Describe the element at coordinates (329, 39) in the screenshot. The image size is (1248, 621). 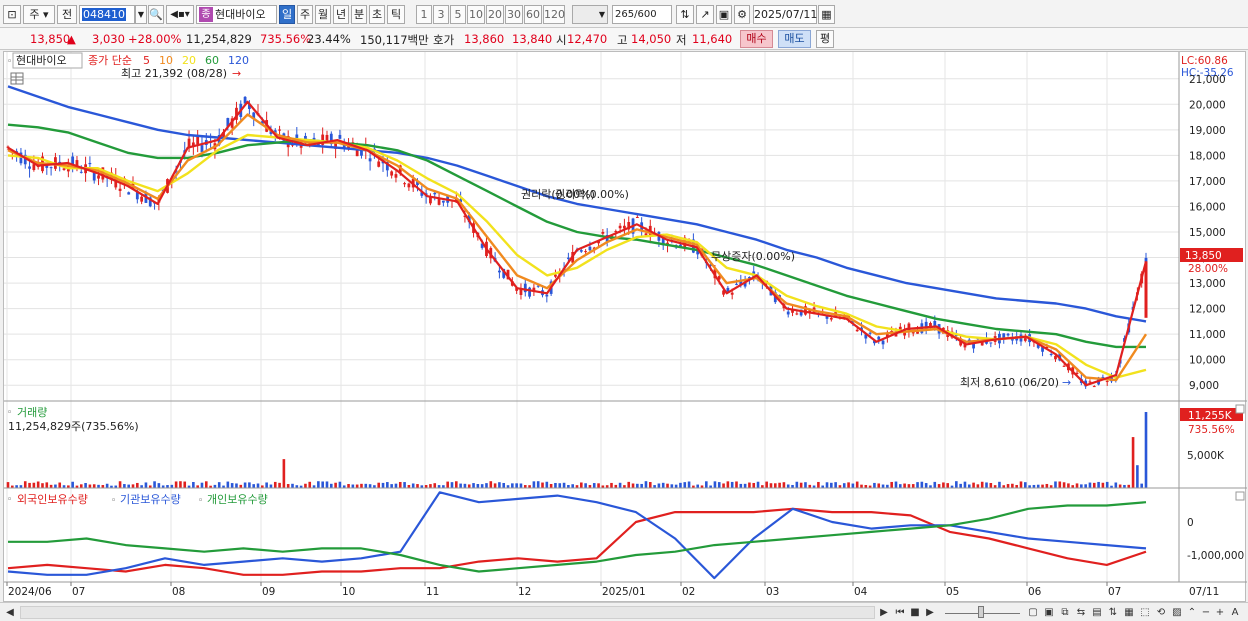
I see `turnover-rate: 23.44%` at that location.